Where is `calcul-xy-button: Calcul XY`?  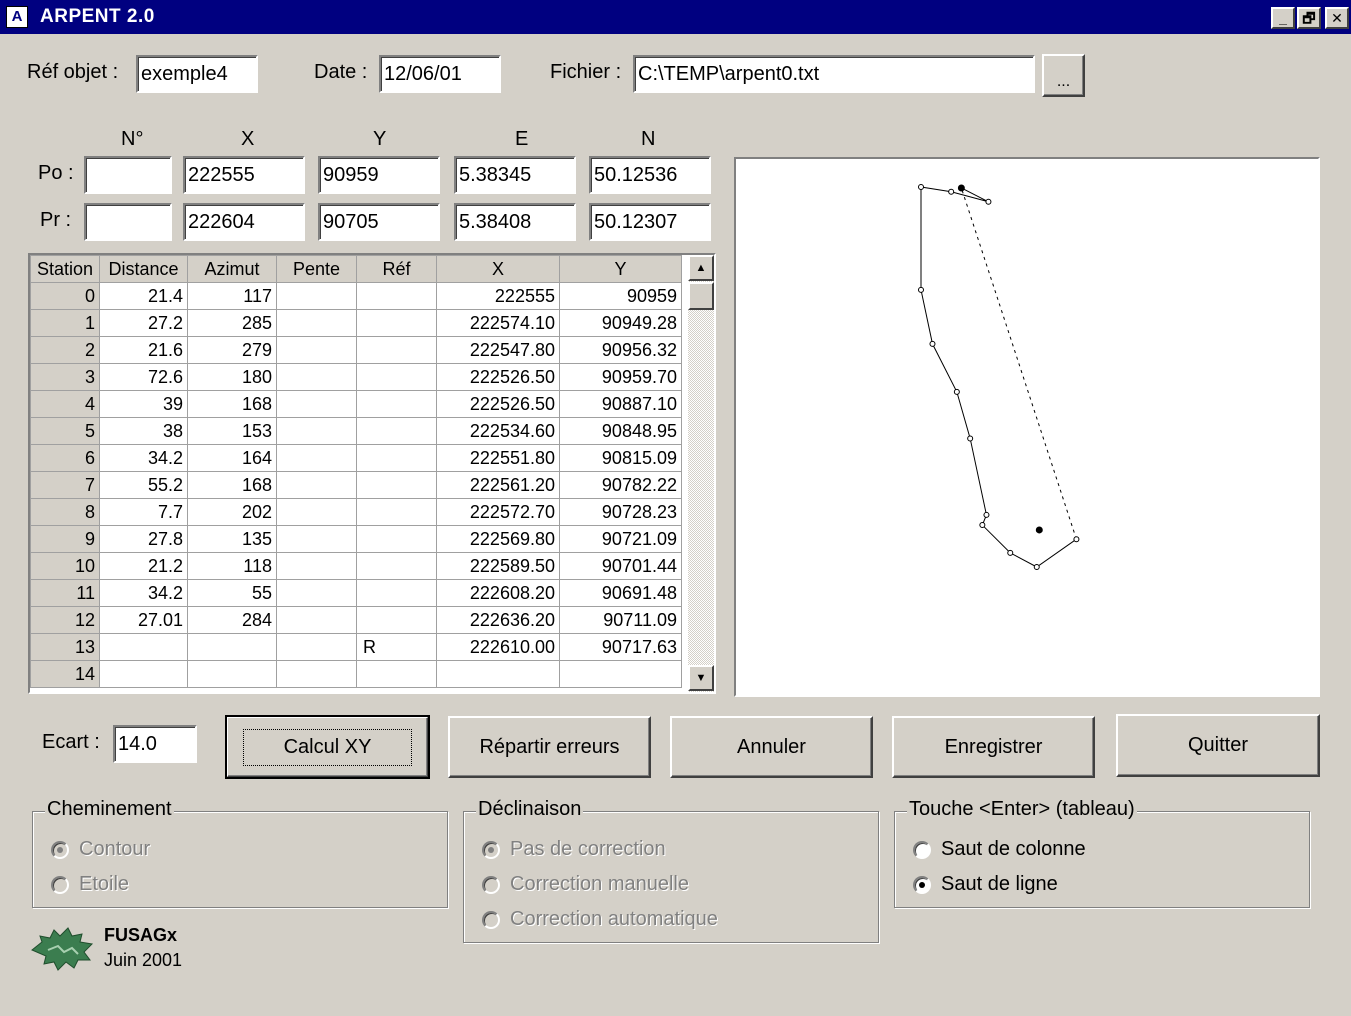 calcul-xy-button: Calcul XY is located at coordinates (327, 747).